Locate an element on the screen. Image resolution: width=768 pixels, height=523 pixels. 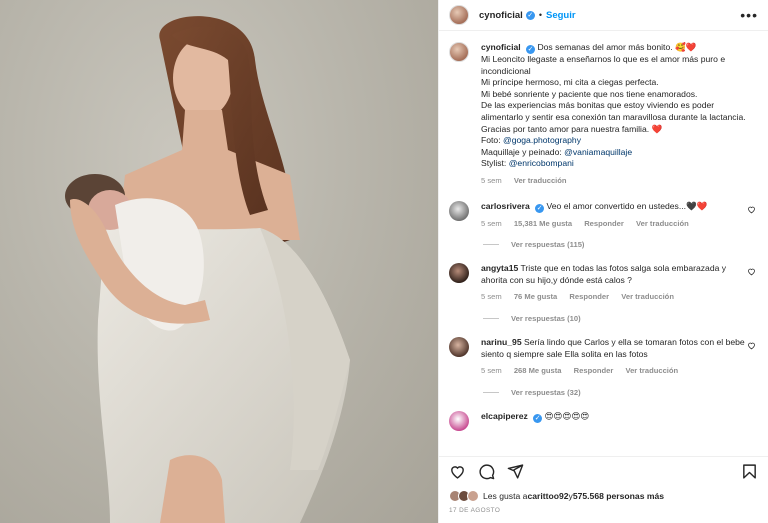
bookmark-icon is located at coordinates (749, 471).